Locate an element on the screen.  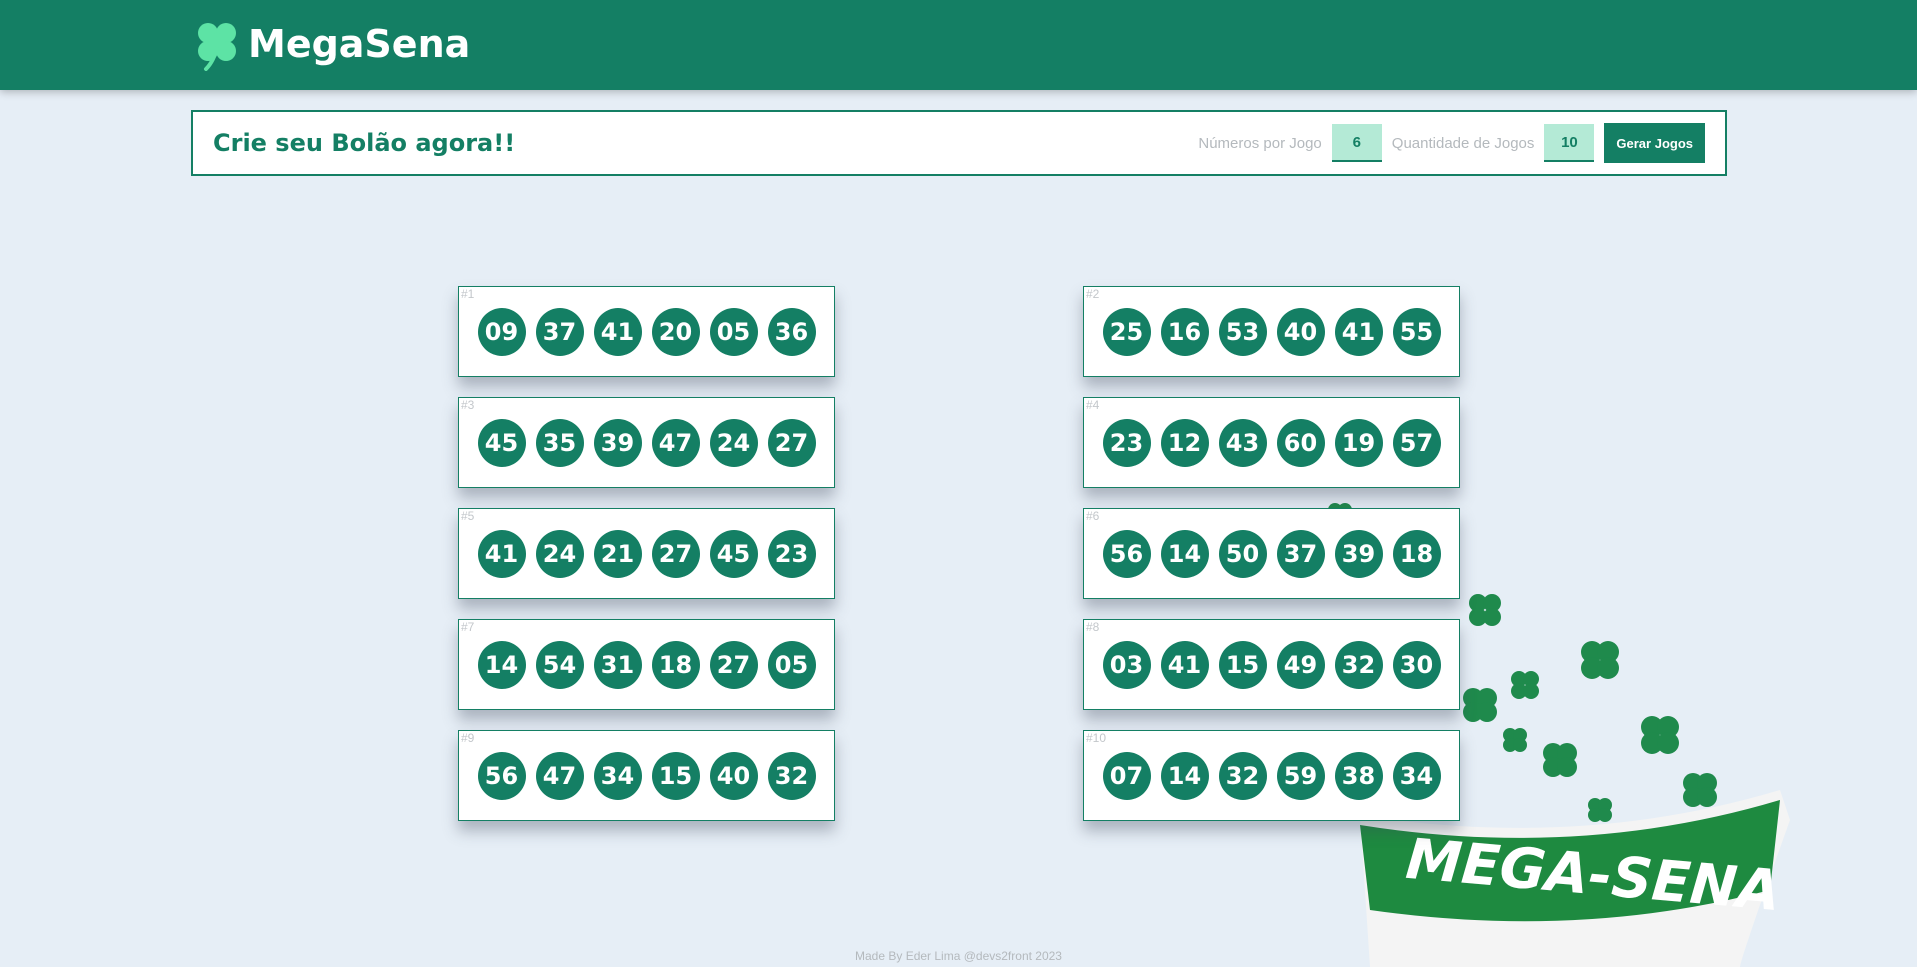
lottery-ball: 43 is located at coordinates (1242, 442).